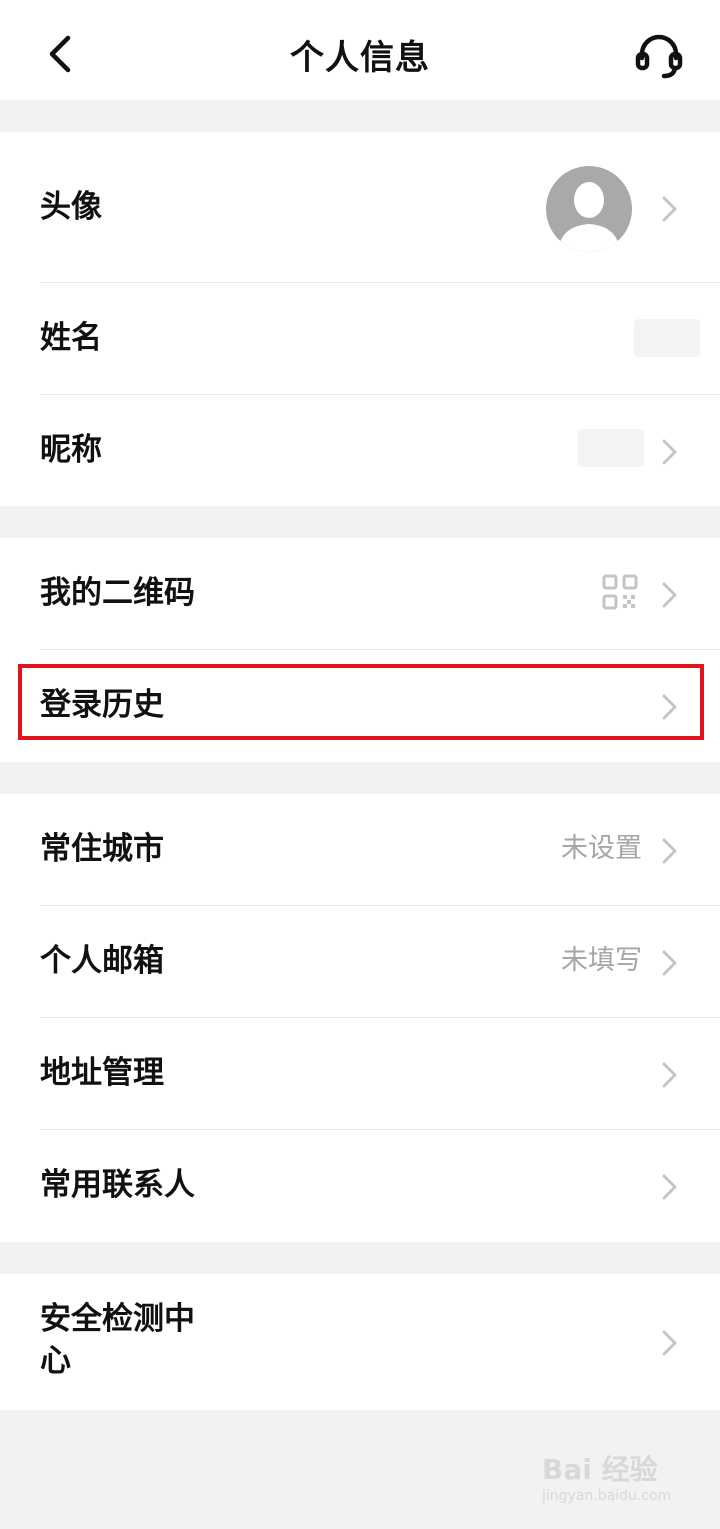 The image size is (720, 1529). What do you see at coordinates (360, 593) in the screenshot?
I see `qrcode-row: 我的二维码` at bounding box center [360, 593].